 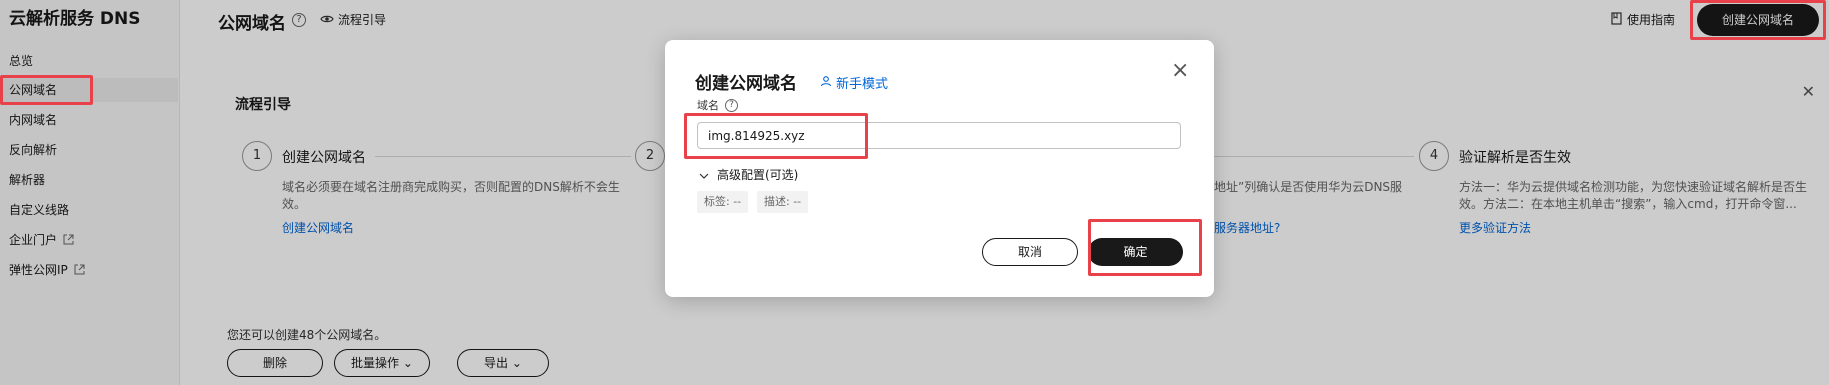 What do you see at coordinates (1180, 71) in the screenshot?
I see `dialog-close-icon: ×` at bounding box center [1180, 71].